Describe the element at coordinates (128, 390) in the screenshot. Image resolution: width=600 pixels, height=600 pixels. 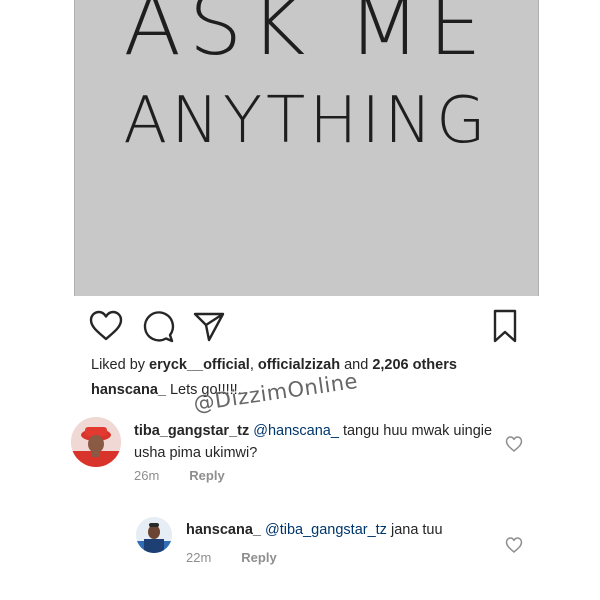
I see `caption-username: hanscana_` at that location.